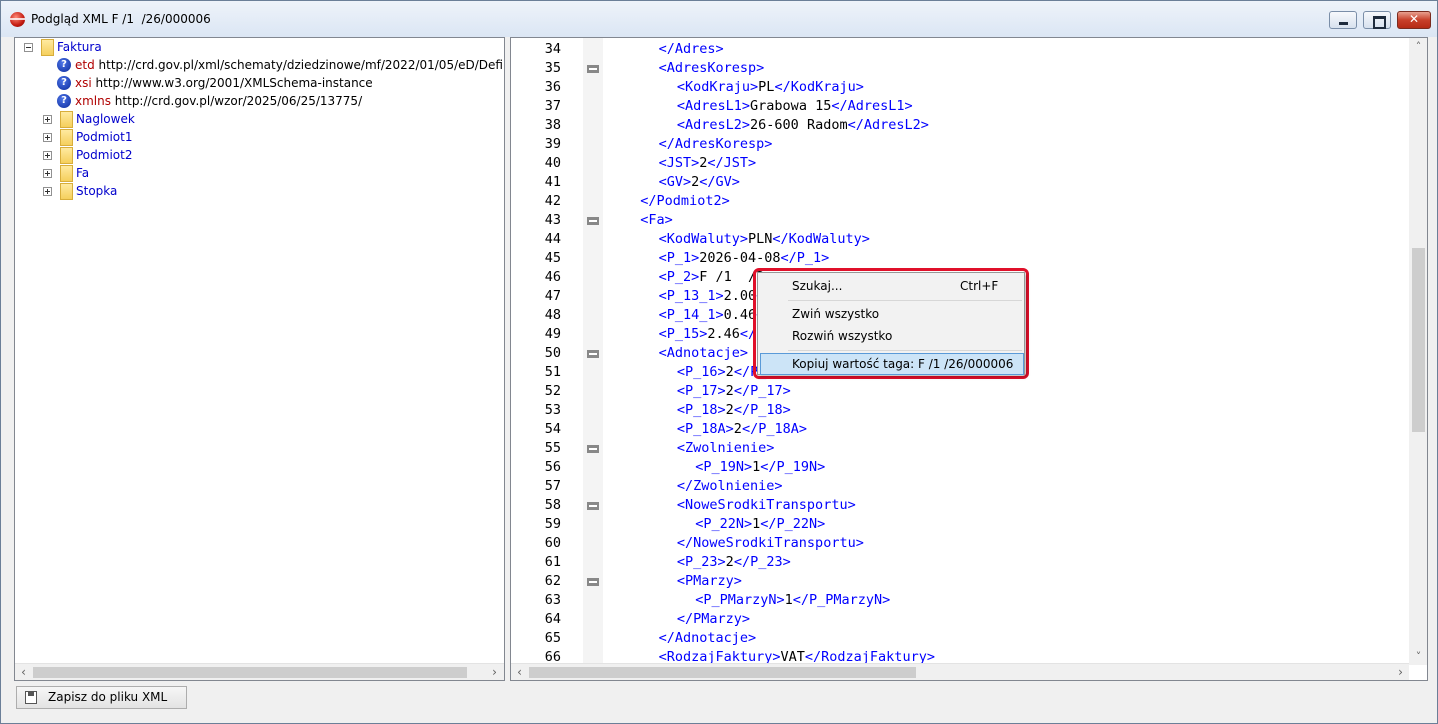 The width and height of the screenshot is (1438, 724). I want to click on line-number: 40, so click(552, 163).